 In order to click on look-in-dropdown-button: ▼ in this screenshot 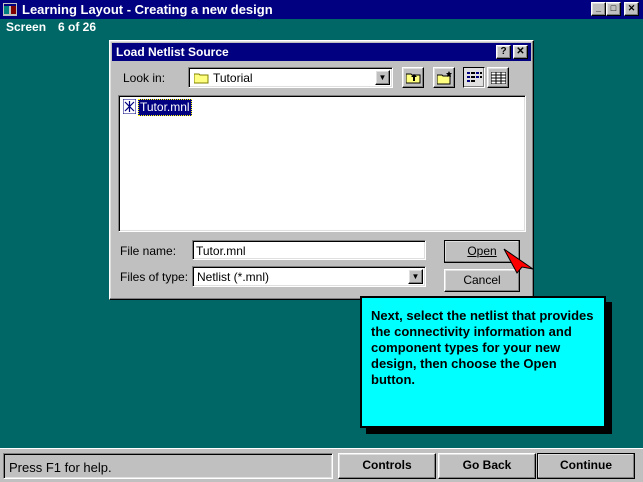, I will do `click(382, 77)`.